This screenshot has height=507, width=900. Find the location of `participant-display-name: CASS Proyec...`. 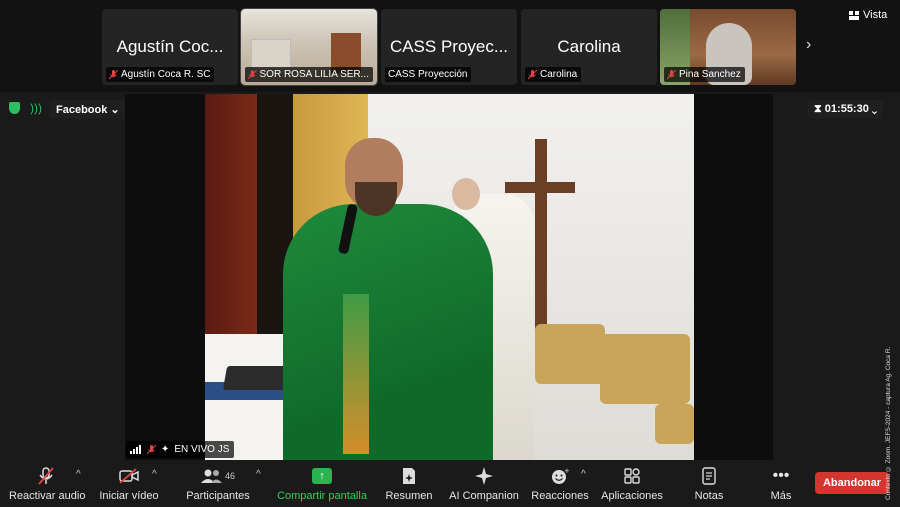

participant-display-name: CASS Proyec... is located at coordinates (449, 46).